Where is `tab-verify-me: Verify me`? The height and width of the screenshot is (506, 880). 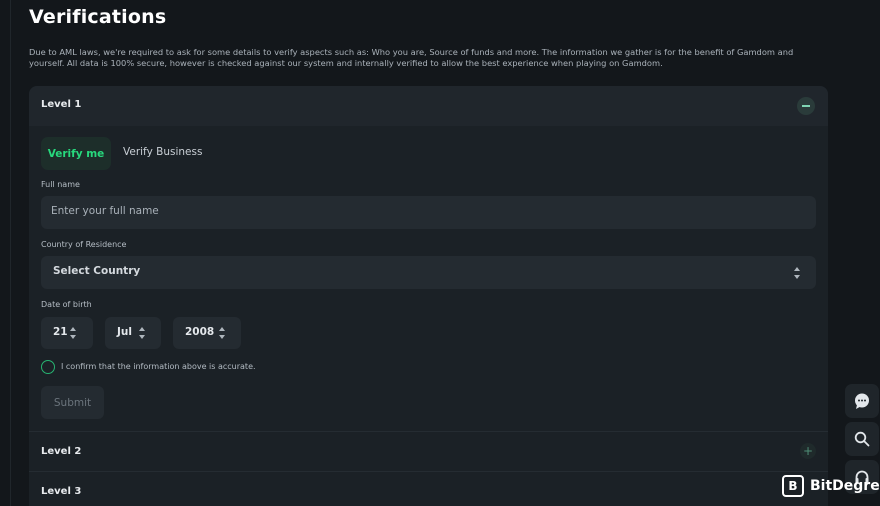 tab-verify-me: Verify me is located at coordinates (76, 153).